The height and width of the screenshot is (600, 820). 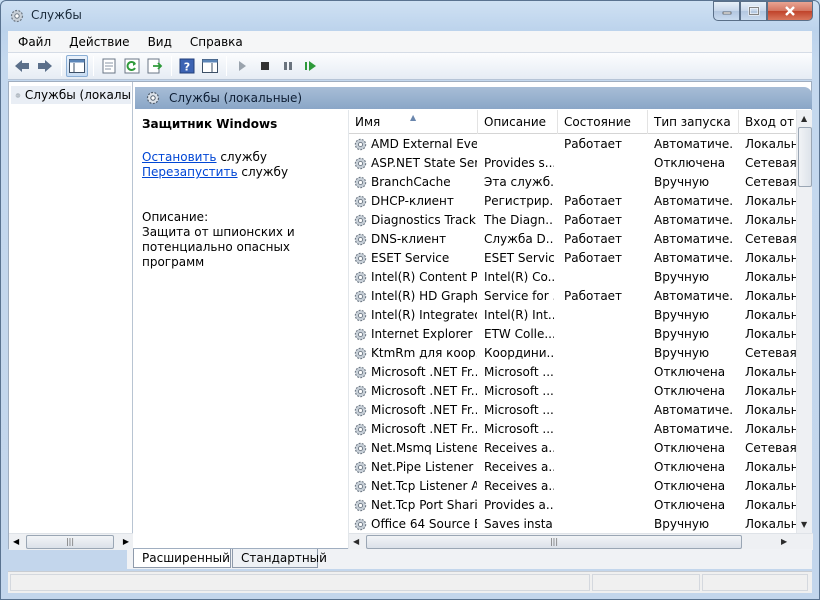 What do you see at coordinates (263, 172) in the screenshot?
I see `restart-service-suffix: службу` at bounding box center [263, 172].